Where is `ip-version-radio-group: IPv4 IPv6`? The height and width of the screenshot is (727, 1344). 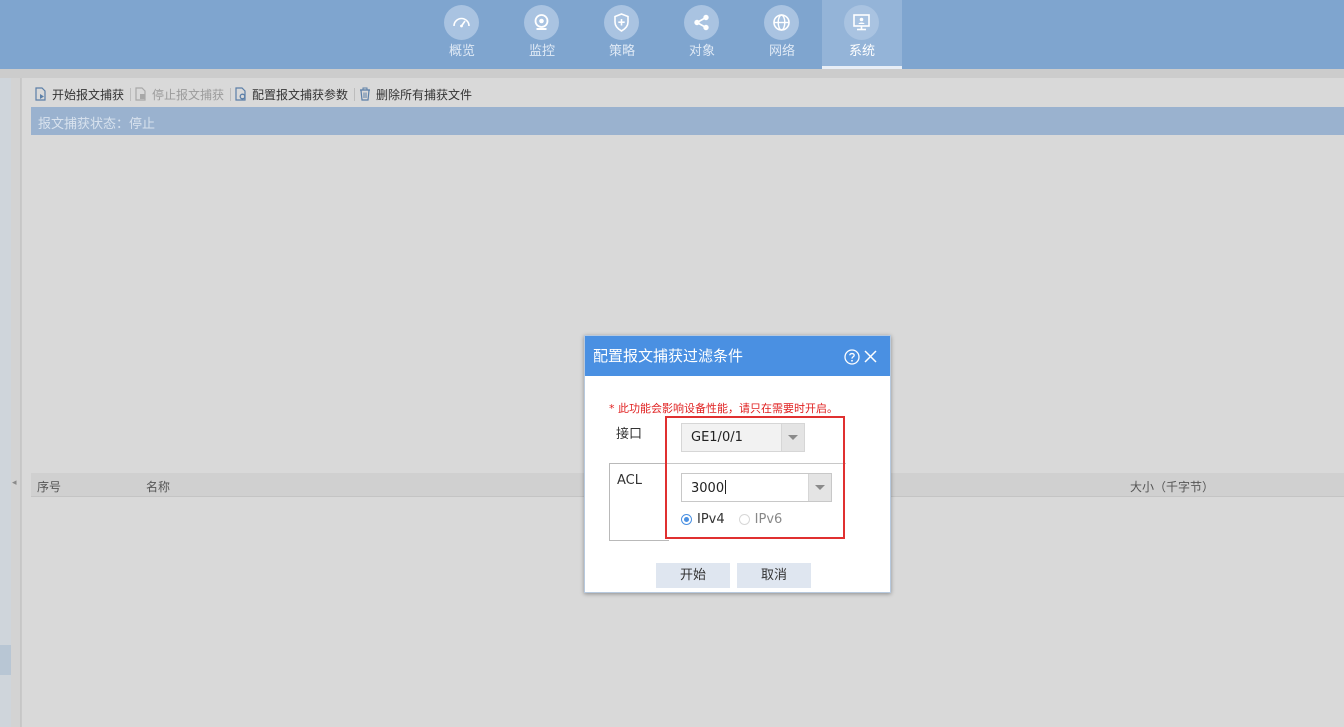 ip-version-radio-group: IPv4 IPv6 is located at coordinates (738, 519).